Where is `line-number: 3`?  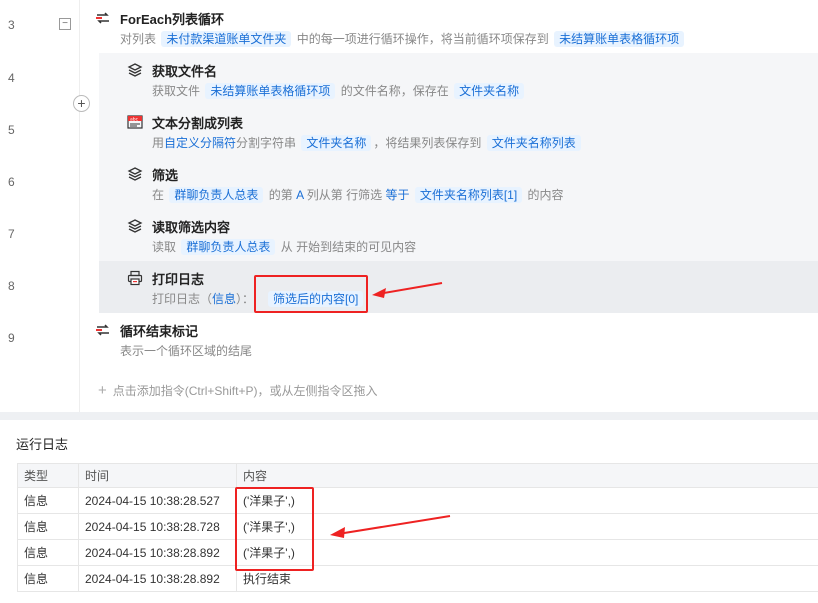
line-number: 3 is located at coordinates (11, 25).